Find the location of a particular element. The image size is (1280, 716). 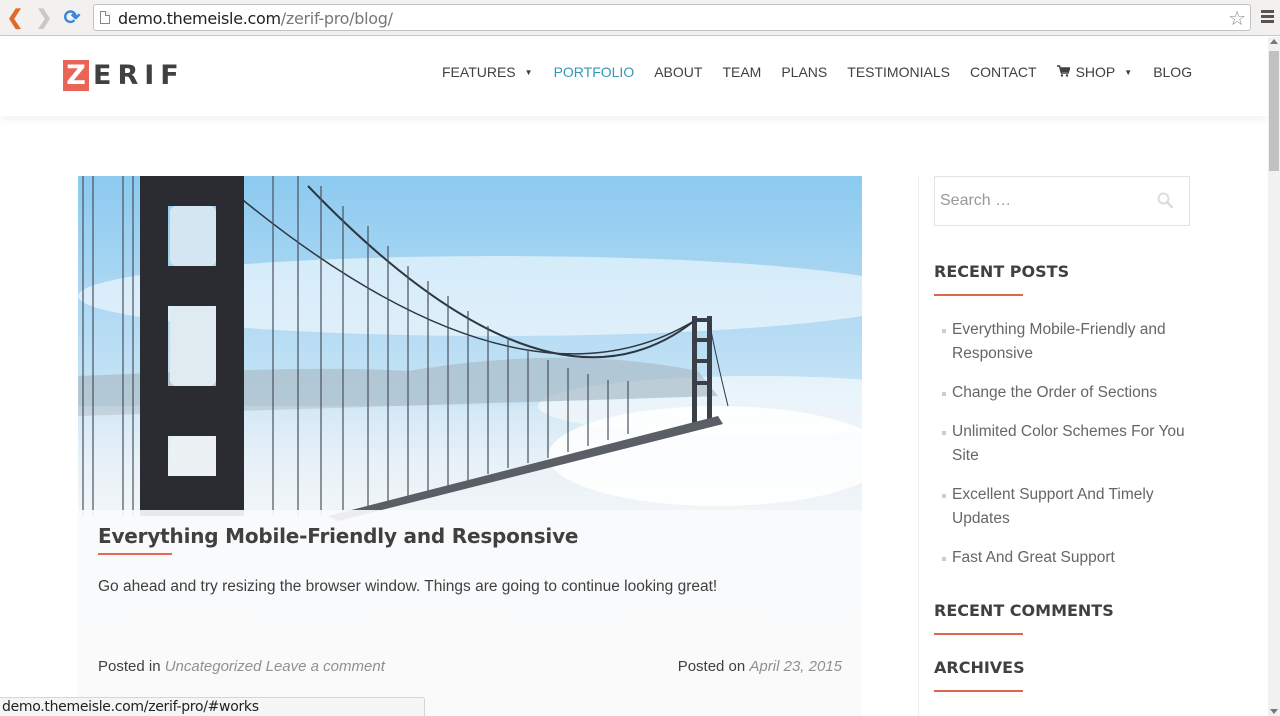

url-text: demo.themeisle.com/zerif-pro/blog/ is located at coordinates (255, 18).